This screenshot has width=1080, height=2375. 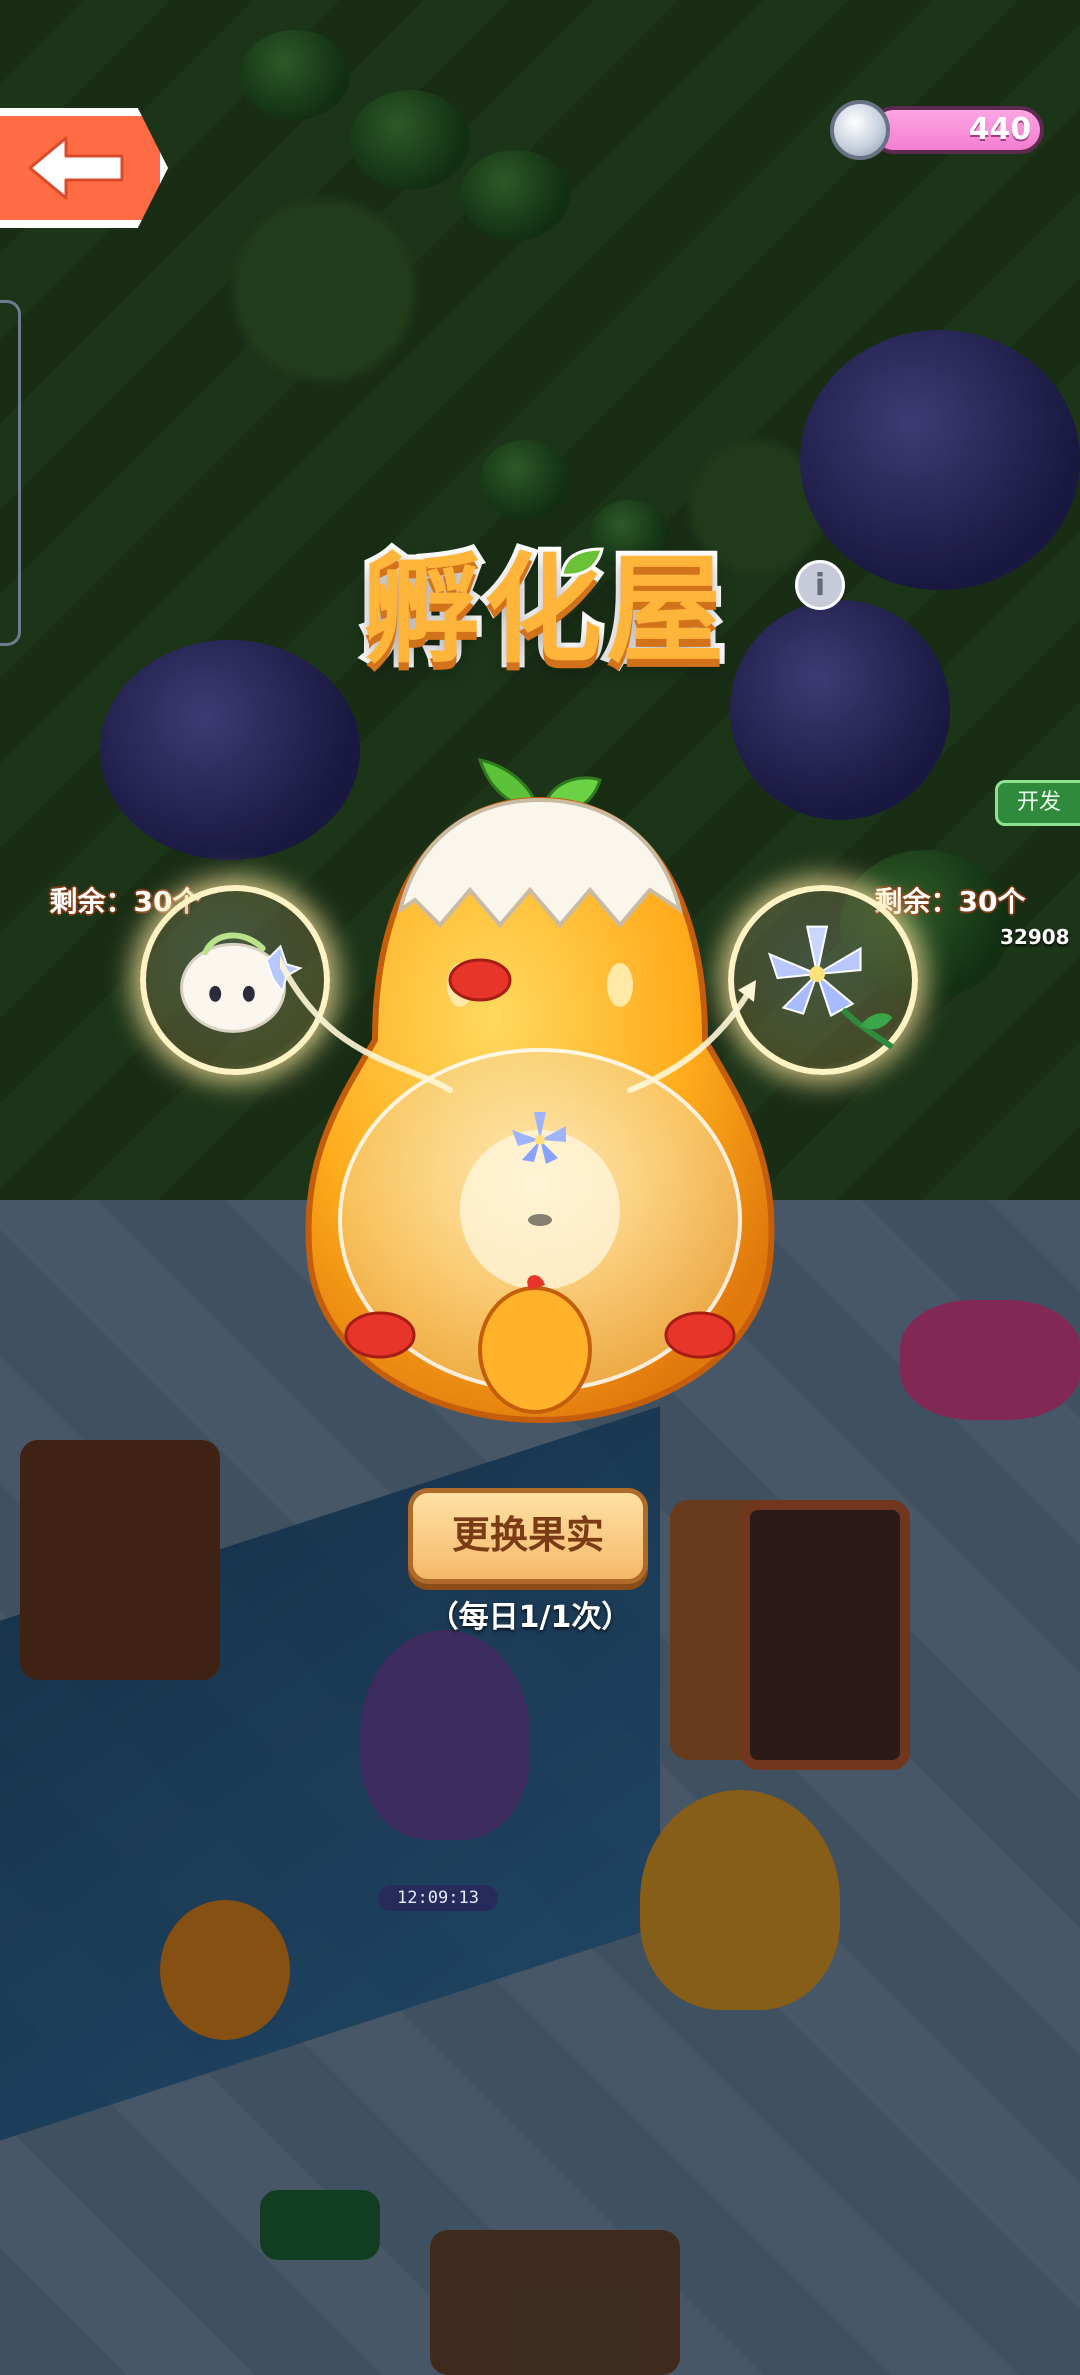 What do you see at coordinates (530, 1617) in the screenshot?
I see `daily-limit-text: （每日1/1次）` at bounding box center [530, 1617].